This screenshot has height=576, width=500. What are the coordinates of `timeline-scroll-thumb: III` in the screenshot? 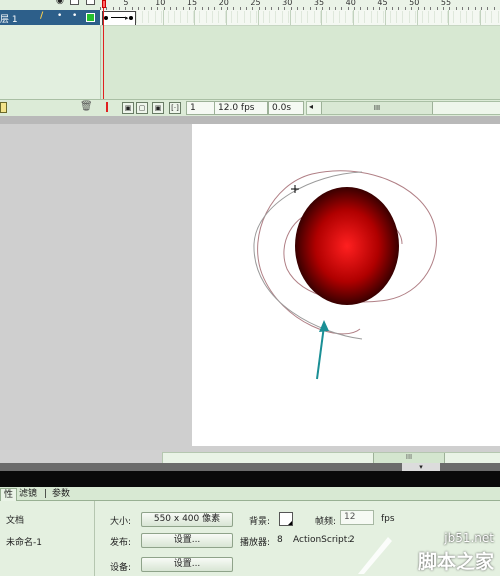 It's located at (377, 108).